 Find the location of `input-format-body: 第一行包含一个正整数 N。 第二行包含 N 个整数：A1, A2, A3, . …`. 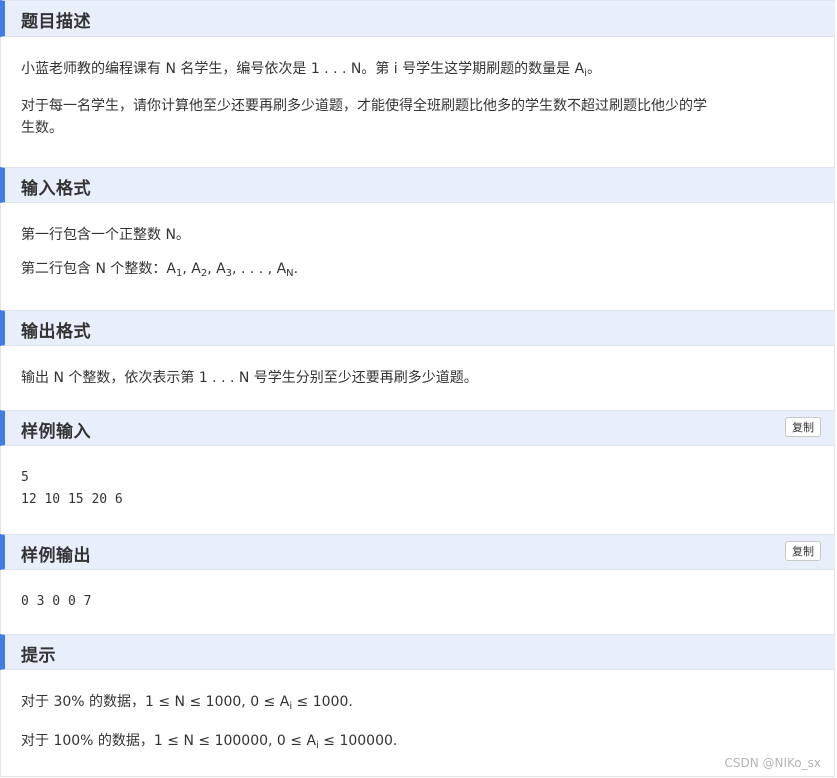

input-format-body: 第一行包含一个正整数 N。 第二行包含 N 个整数：A1, A2, A3, . … is located at coordinates (417, 256).